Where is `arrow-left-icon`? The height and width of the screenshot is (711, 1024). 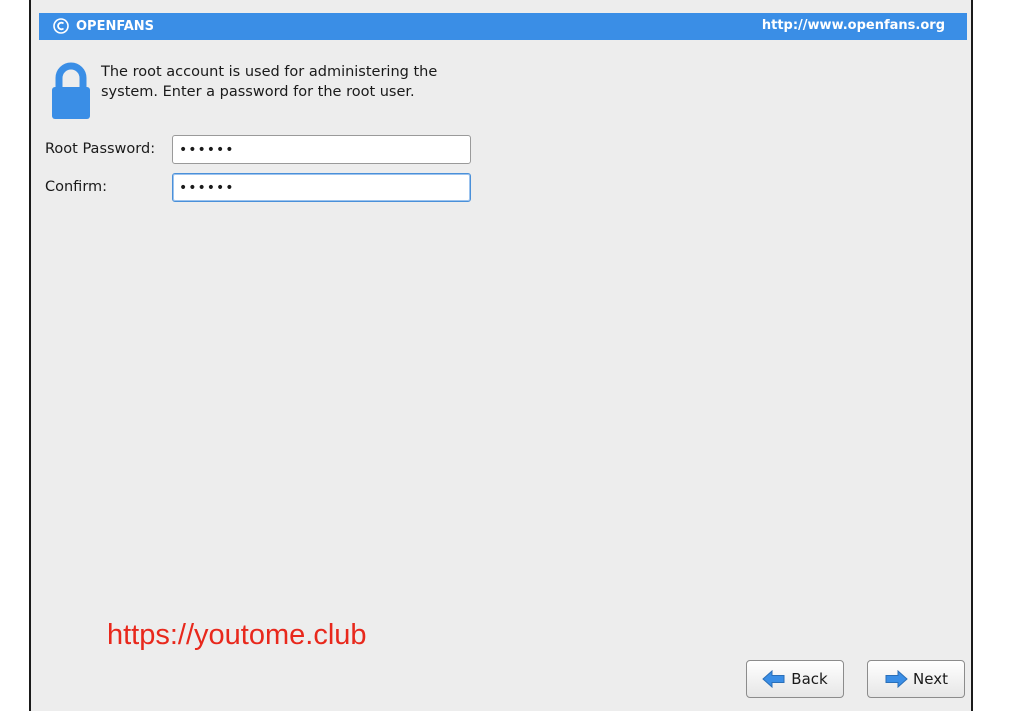 arrow-left-icon is located at coordinates (774, 679).